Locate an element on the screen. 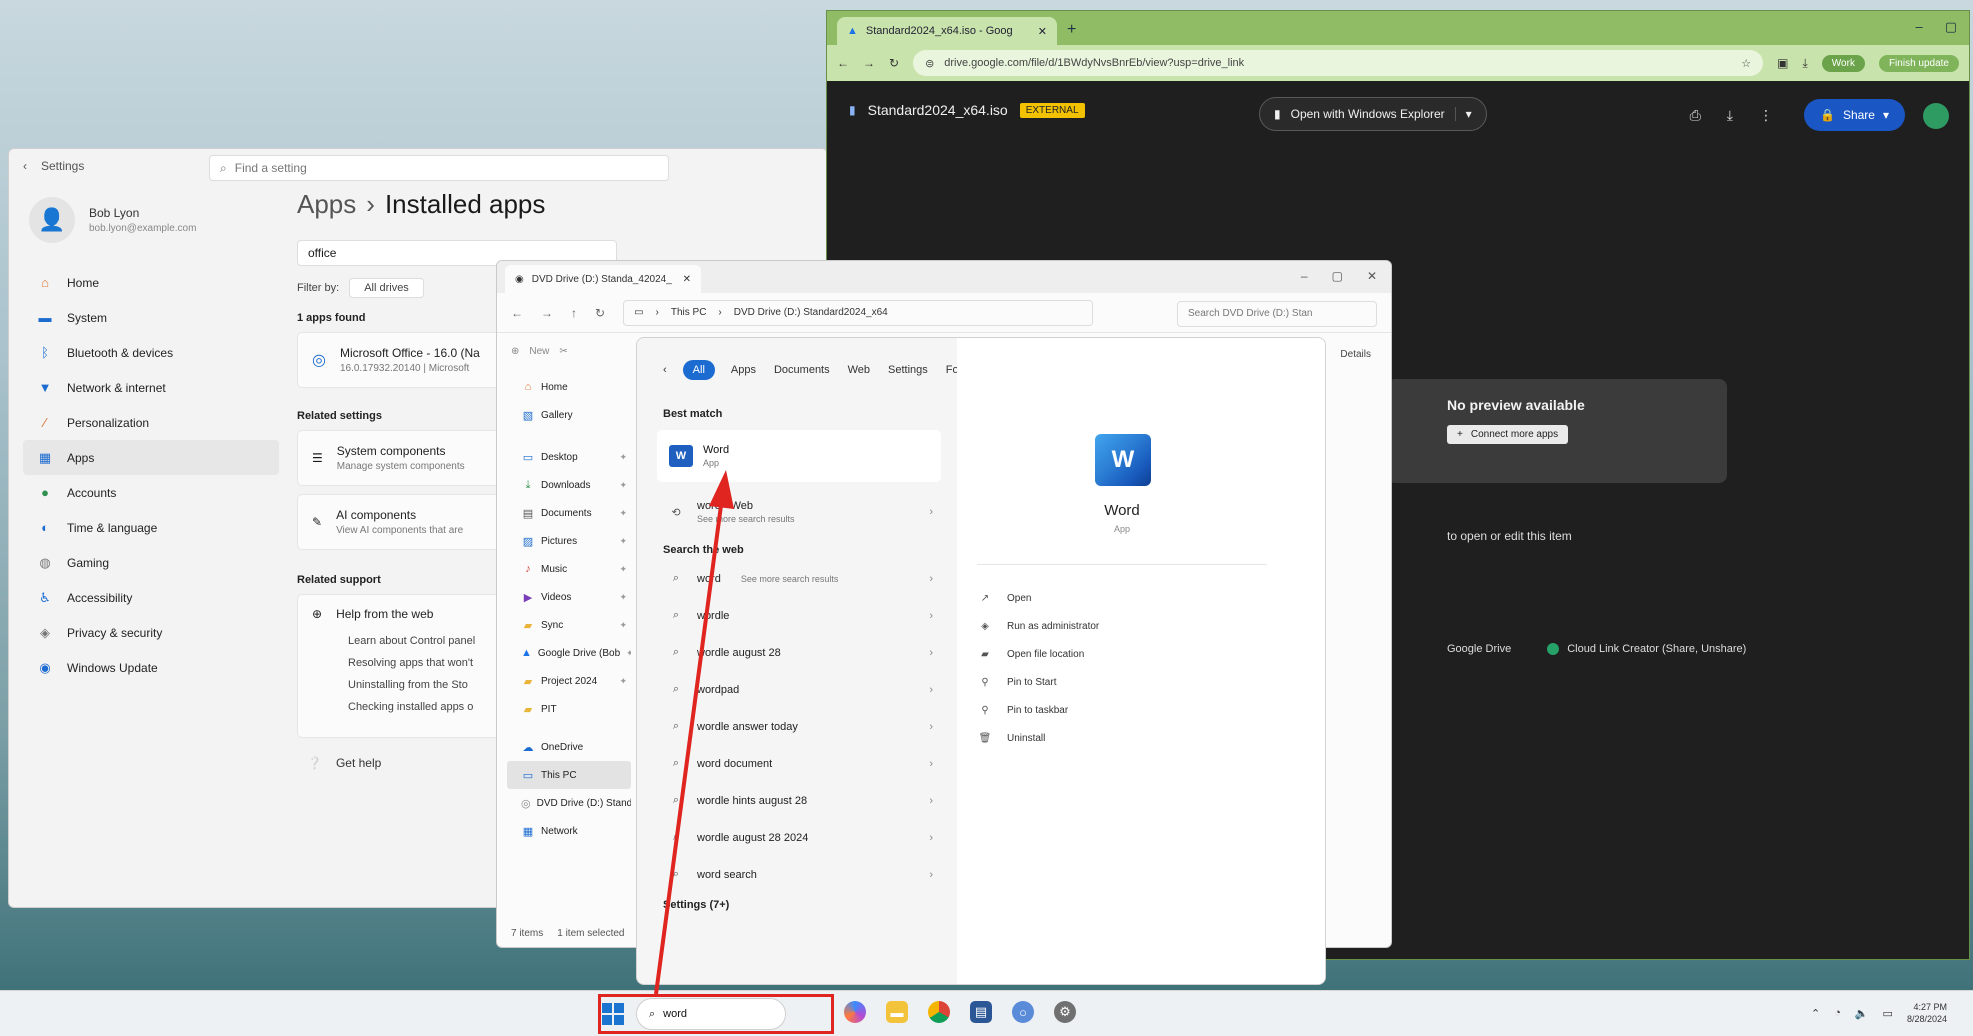  suggested-app-cloud-link: Cloud Link Creator (Share, Unshare) is located at coordinates (1646, 649).